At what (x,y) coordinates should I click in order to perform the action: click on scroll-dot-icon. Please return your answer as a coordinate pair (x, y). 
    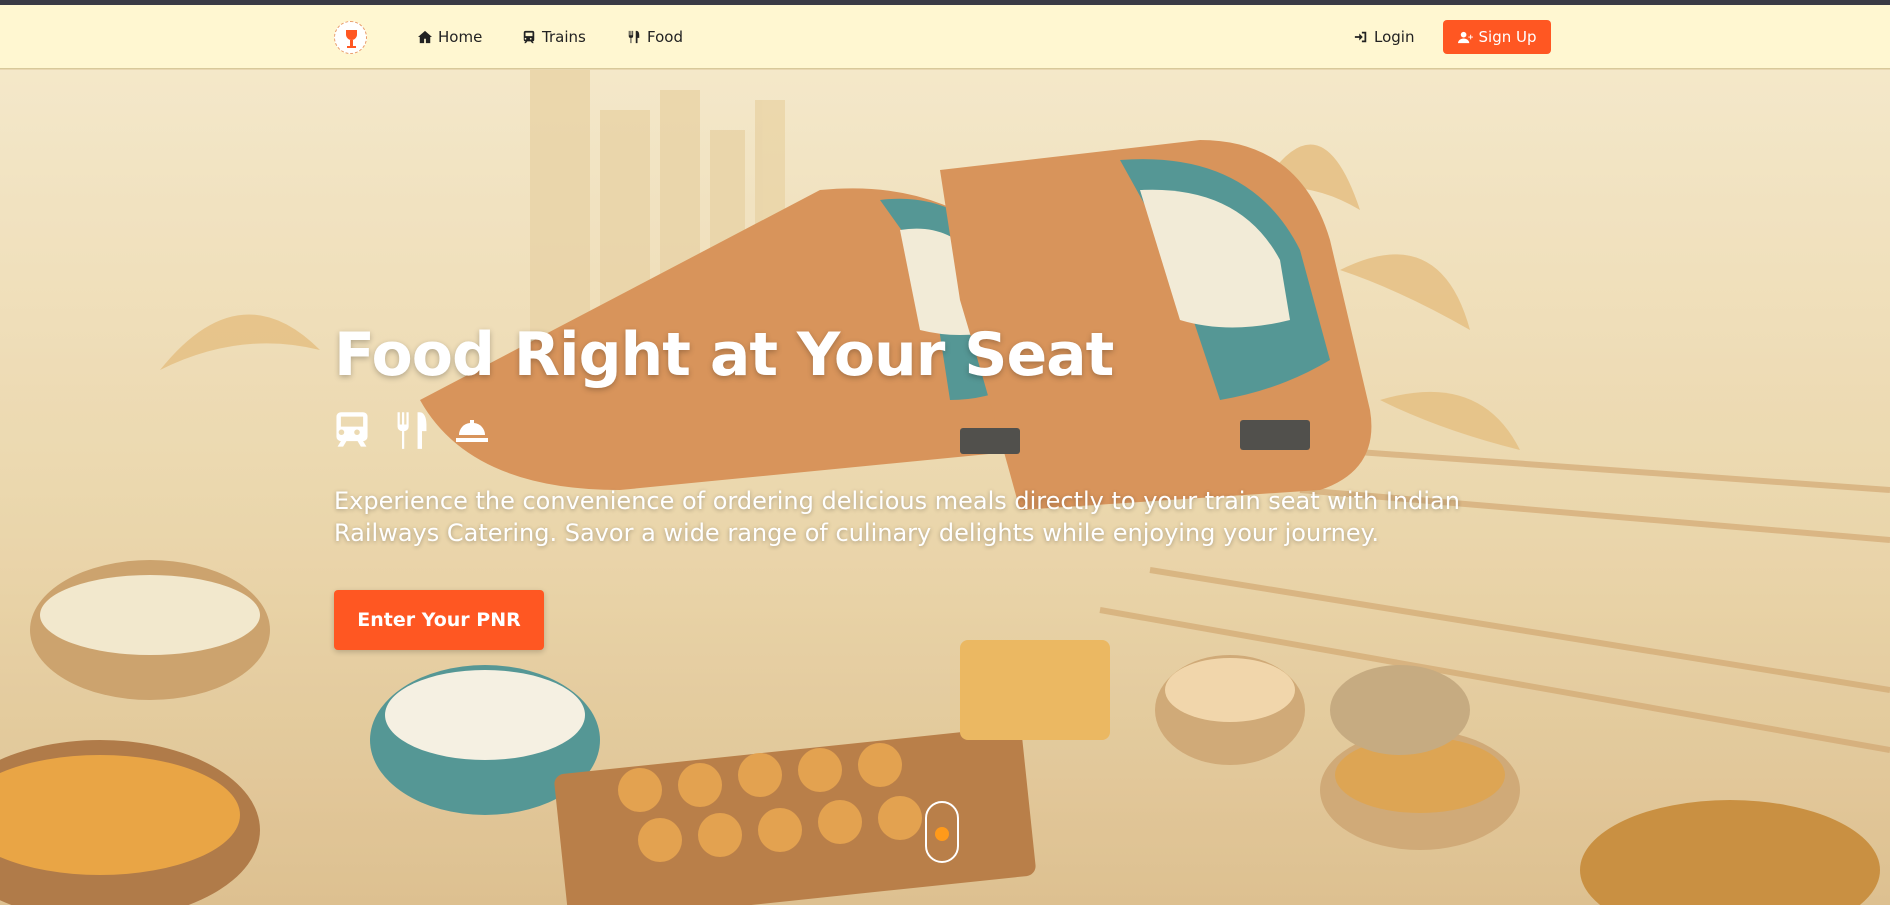
    Looking at the image, I should click on (942, 834).